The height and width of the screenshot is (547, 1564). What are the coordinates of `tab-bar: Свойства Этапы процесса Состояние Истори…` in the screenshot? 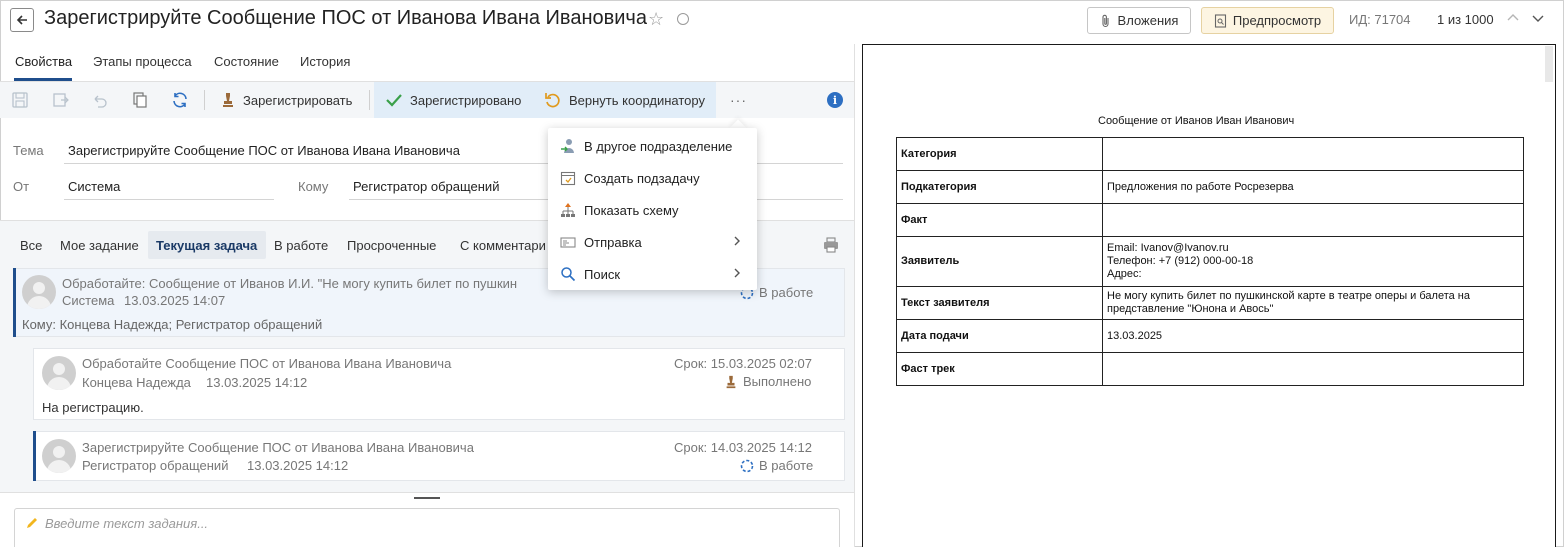 It's located at (427, 63).